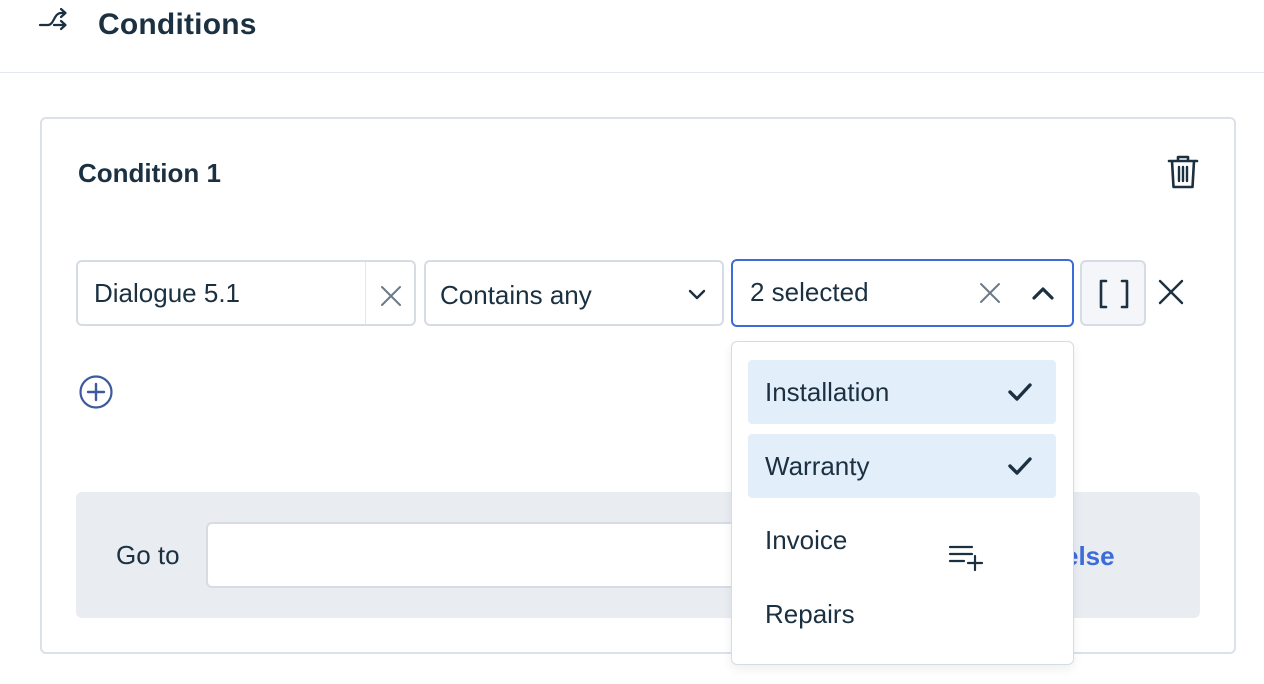  What do you see at coordinates (167, 293) in the screenshot?
I see `variable-value: Dialogue 5.1` at bounding box center [167, 293].